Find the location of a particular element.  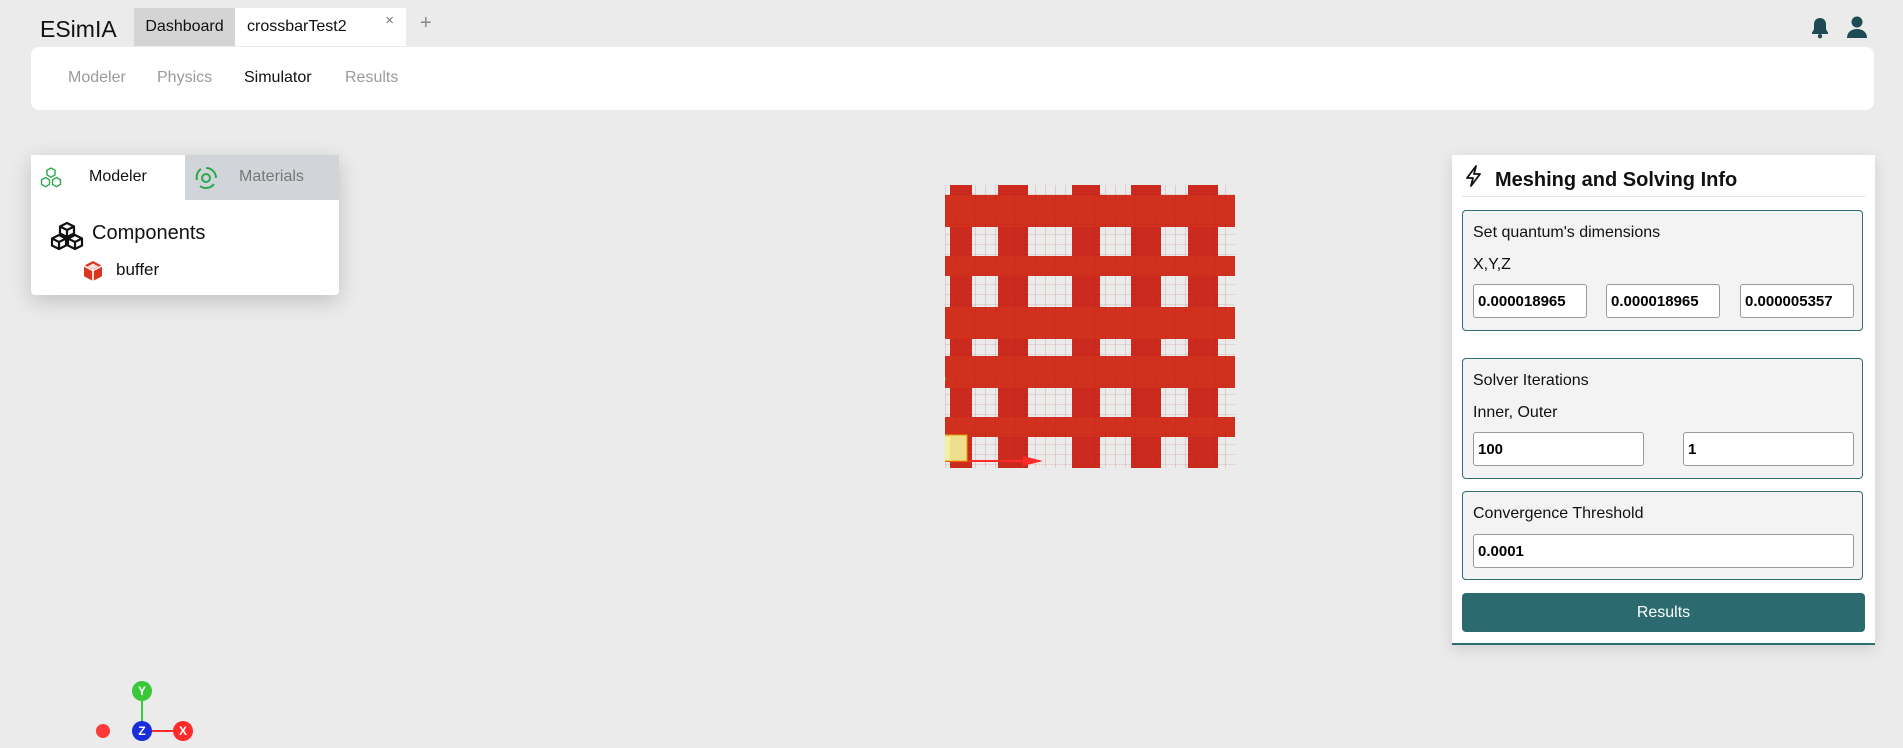

quantum-x-input is located at coordinates (1530, 301).